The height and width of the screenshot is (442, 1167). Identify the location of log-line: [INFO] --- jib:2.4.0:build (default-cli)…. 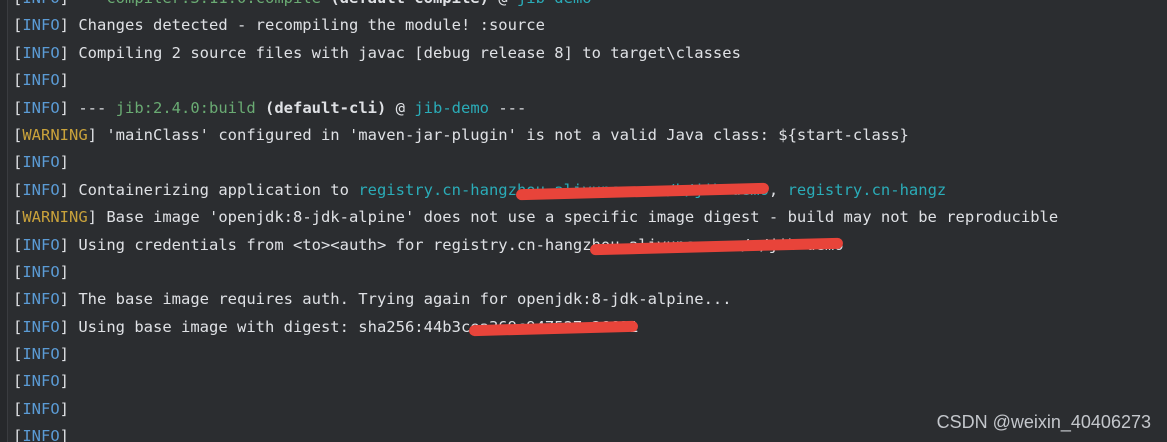
(535, 108).